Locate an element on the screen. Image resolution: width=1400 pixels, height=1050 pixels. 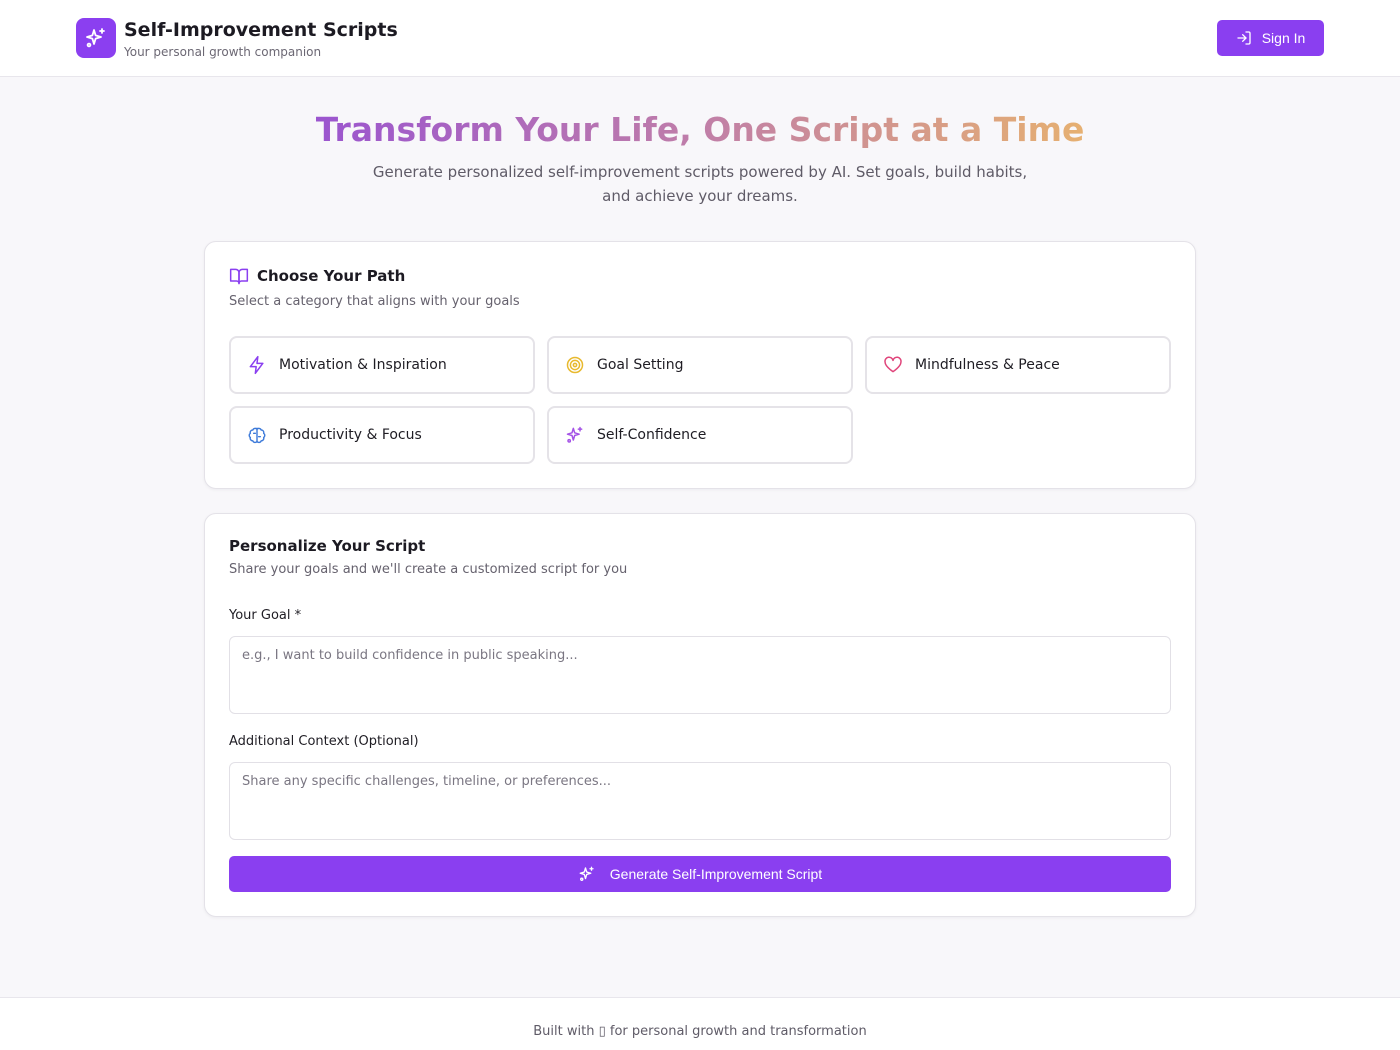
category-mindfulness: Mindfulness & Peace is located at coordinates (1018, 365).